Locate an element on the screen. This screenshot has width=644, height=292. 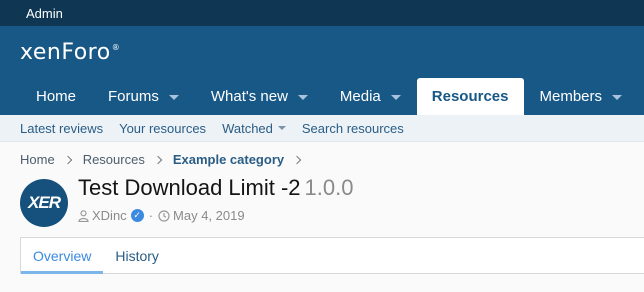
subnav-label: Search resources is located at coordinates (352, 128).